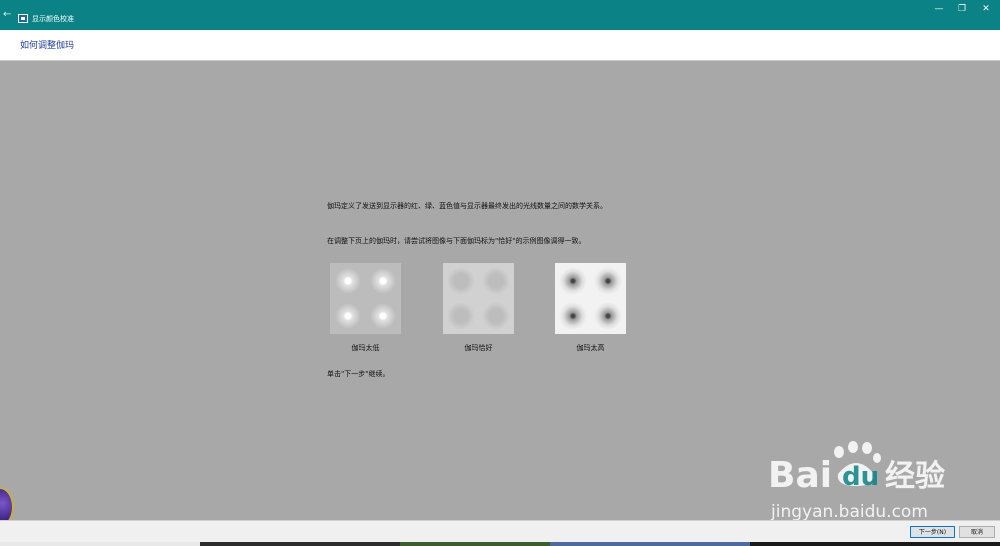  I want to click on restore-button: ❐, so click(962, 9).